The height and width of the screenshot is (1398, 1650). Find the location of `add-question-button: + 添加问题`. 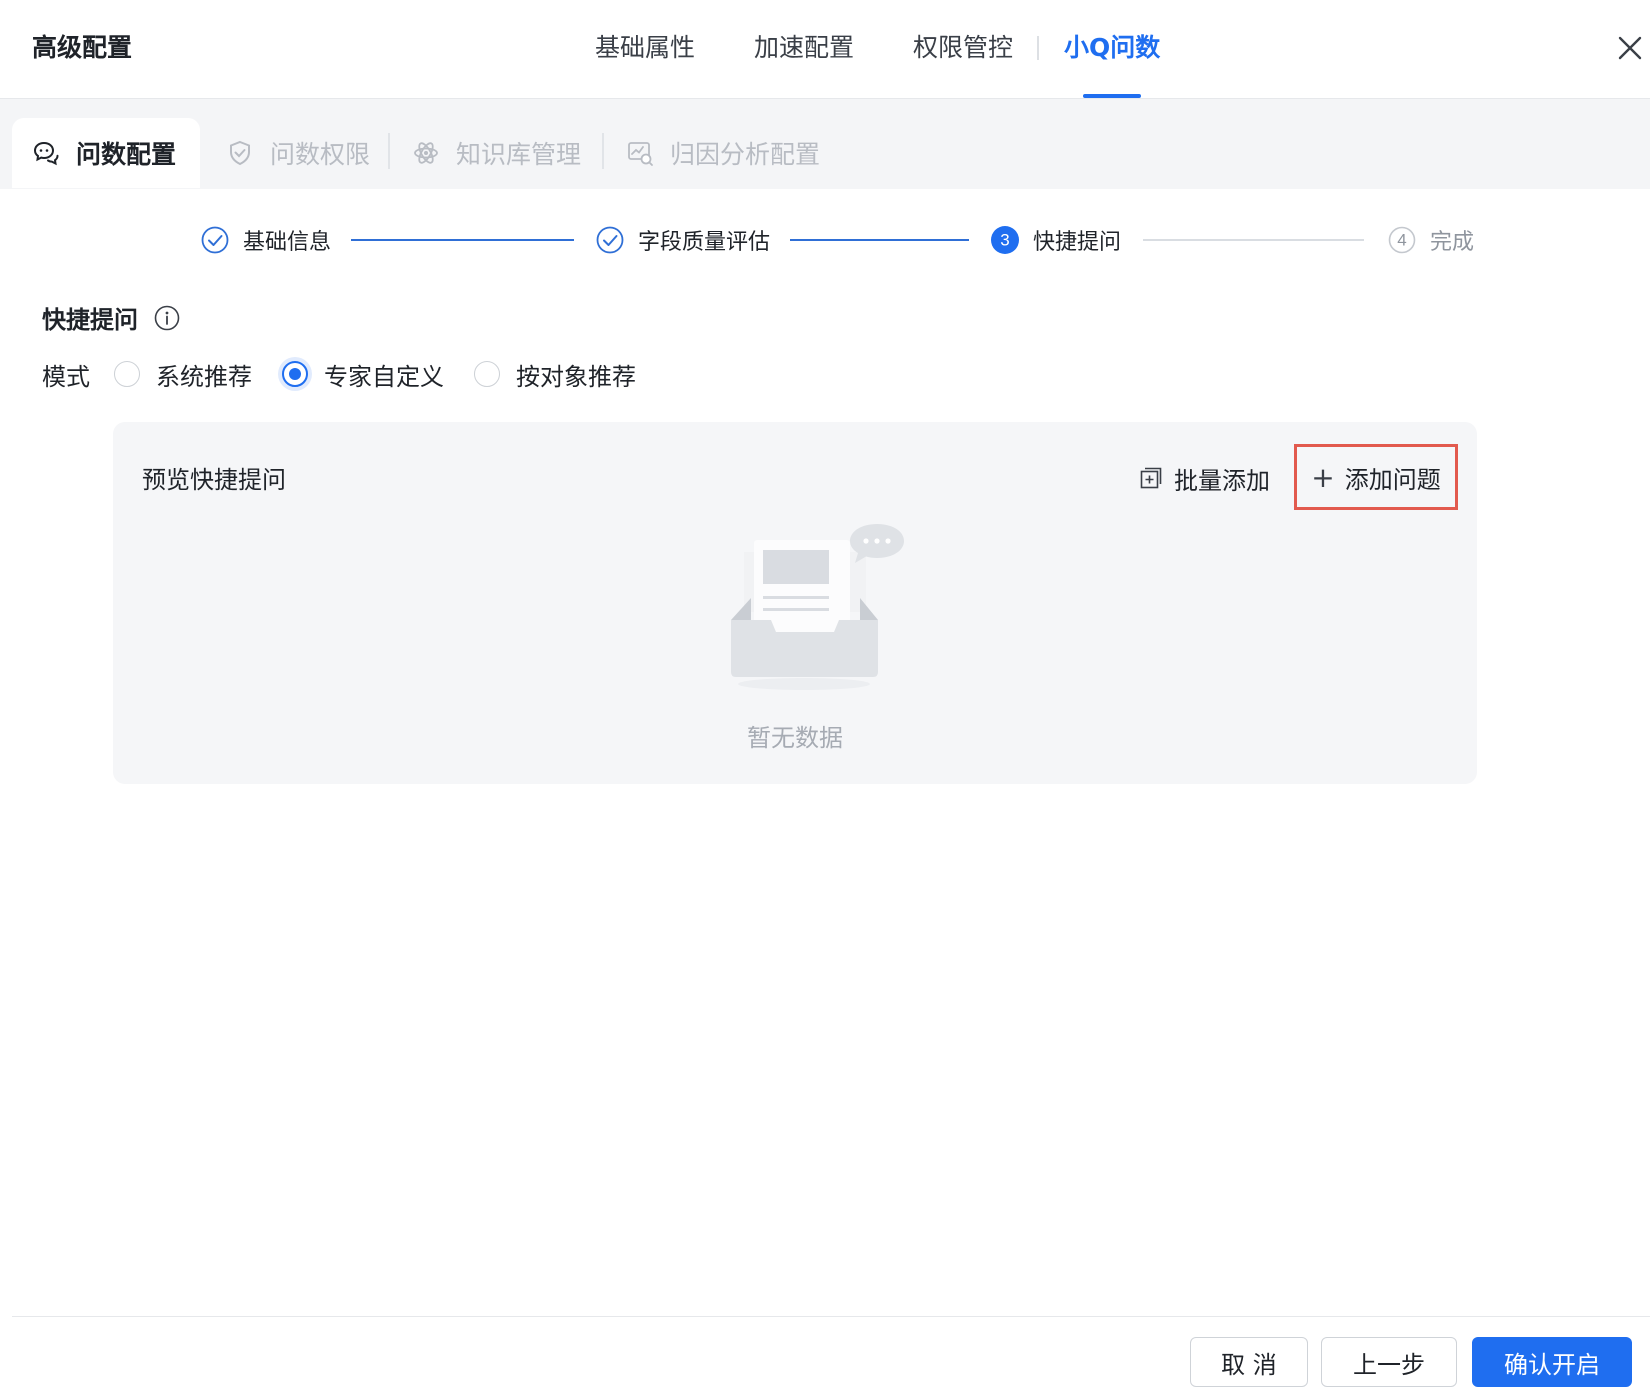

add-question-button: + 添加问题 is located at coordinates (1376, 477).